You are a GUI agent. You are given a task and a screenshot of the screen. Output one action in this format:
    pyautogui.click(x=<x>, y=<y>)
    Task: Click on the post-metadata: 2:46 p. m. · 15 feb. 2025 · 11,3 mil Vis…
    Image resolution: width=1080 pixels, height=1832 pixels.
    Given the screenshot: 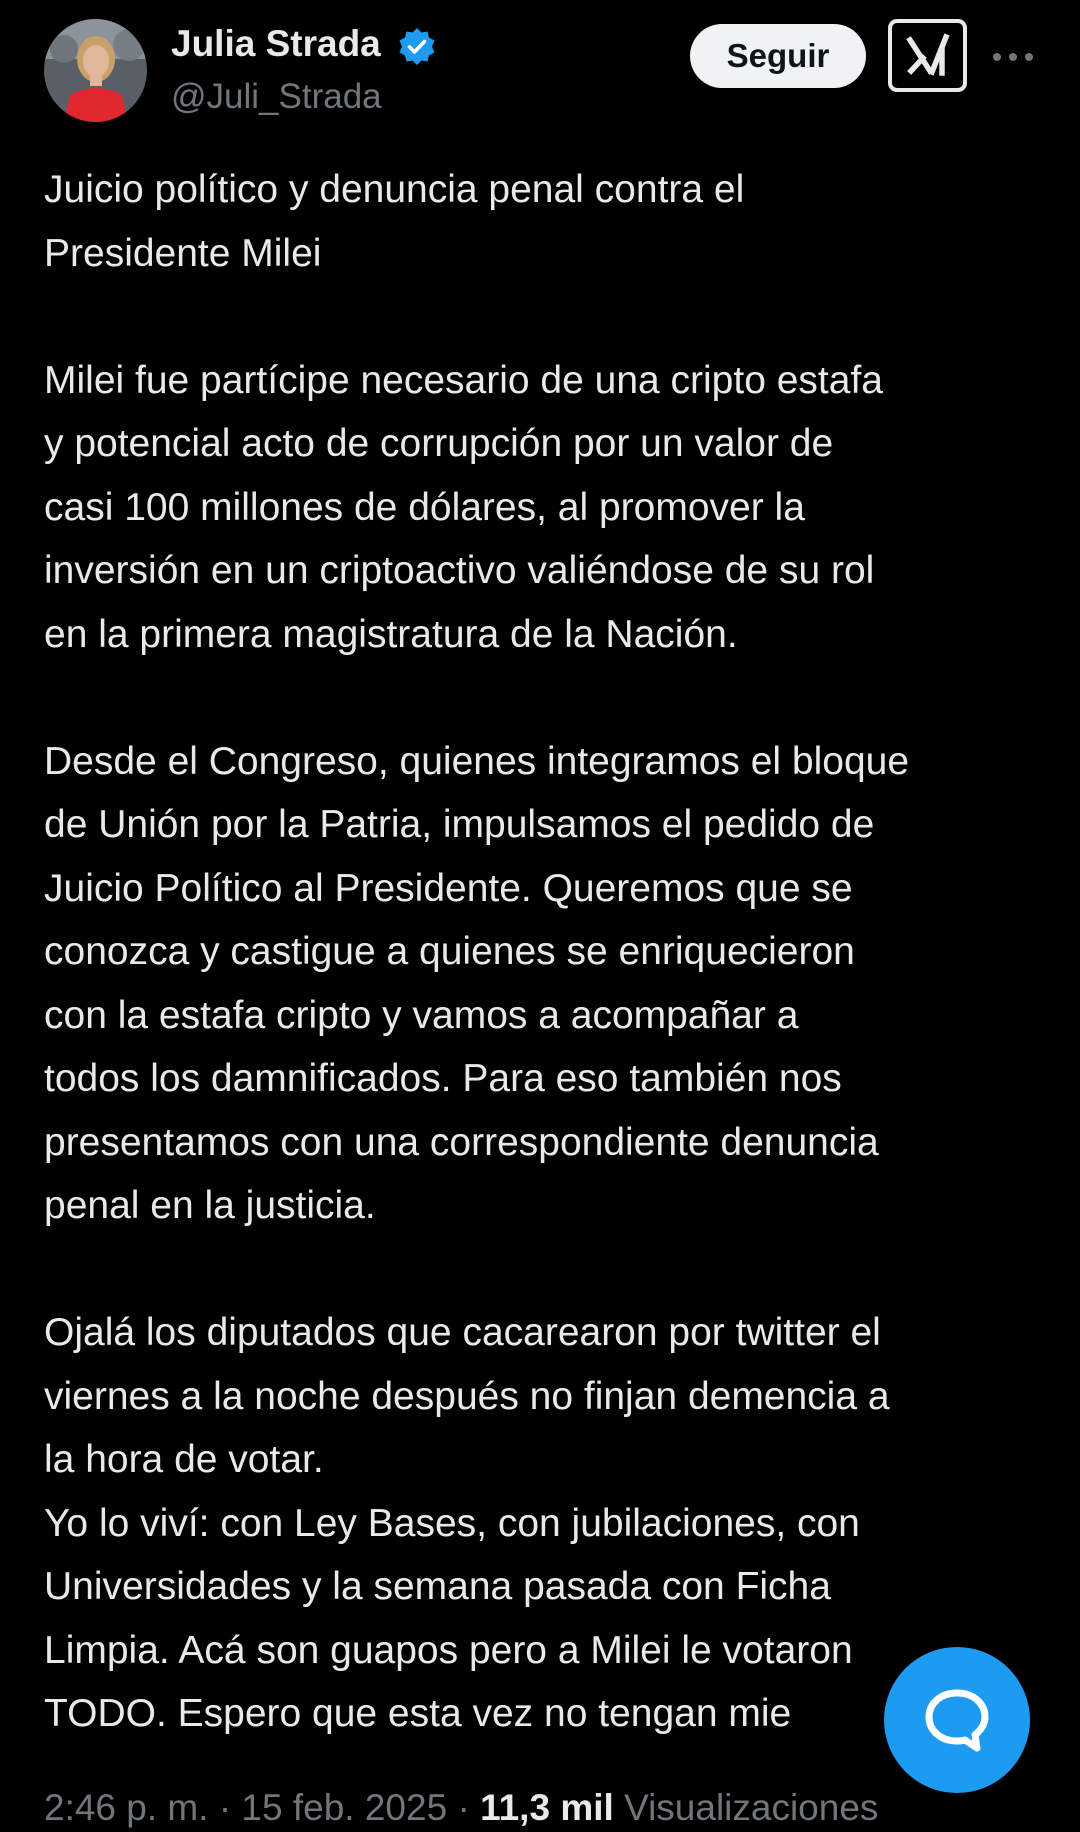 What is the action you would take?
    pyautogui.click(x=461, y=1808)
    